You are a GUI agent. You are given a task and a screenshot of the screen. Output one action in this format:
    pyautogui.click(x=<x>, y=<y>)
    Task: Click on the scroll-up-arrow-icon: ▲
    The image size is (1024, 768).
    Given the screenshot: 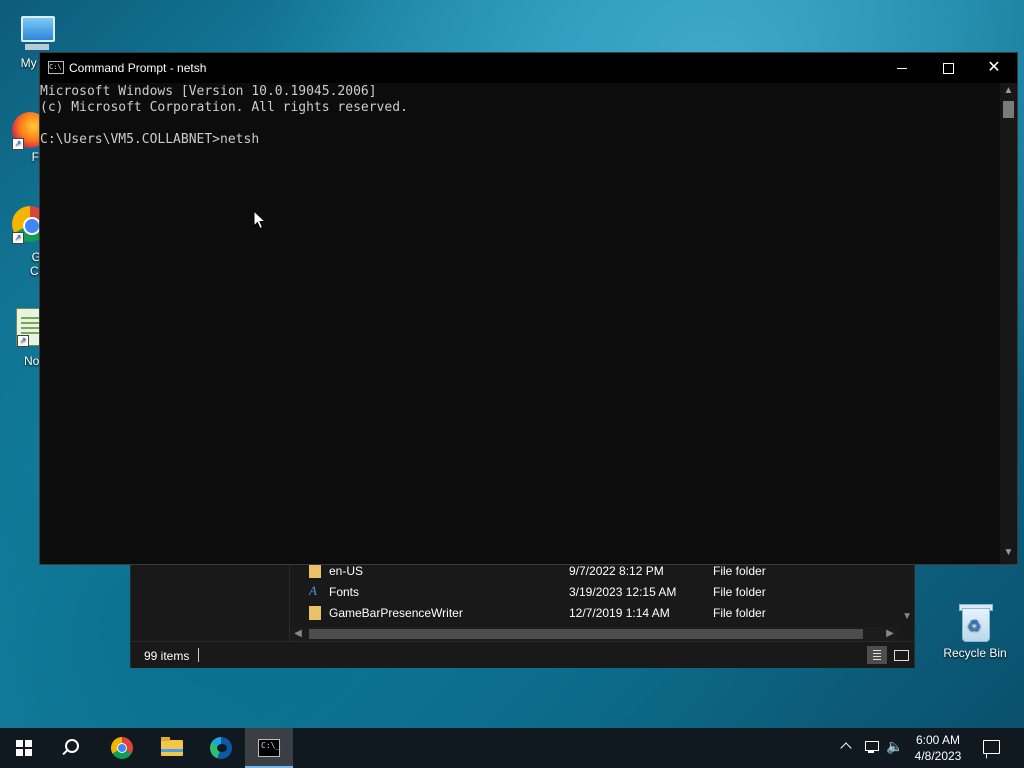 What is the action you would take?
    pyautogui.click(x=1008, y=90)
    